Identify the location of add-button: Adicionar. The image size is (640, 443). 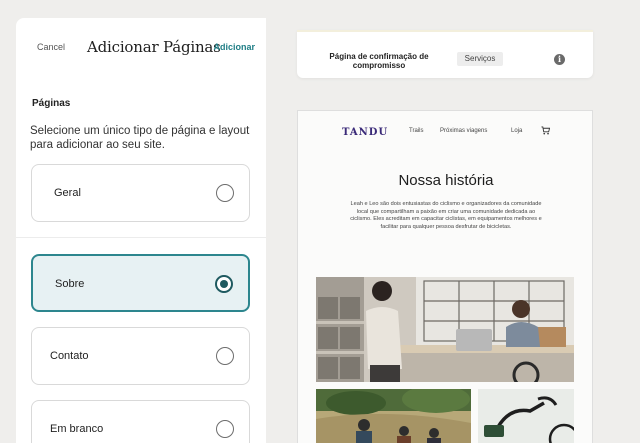
(234, 47).